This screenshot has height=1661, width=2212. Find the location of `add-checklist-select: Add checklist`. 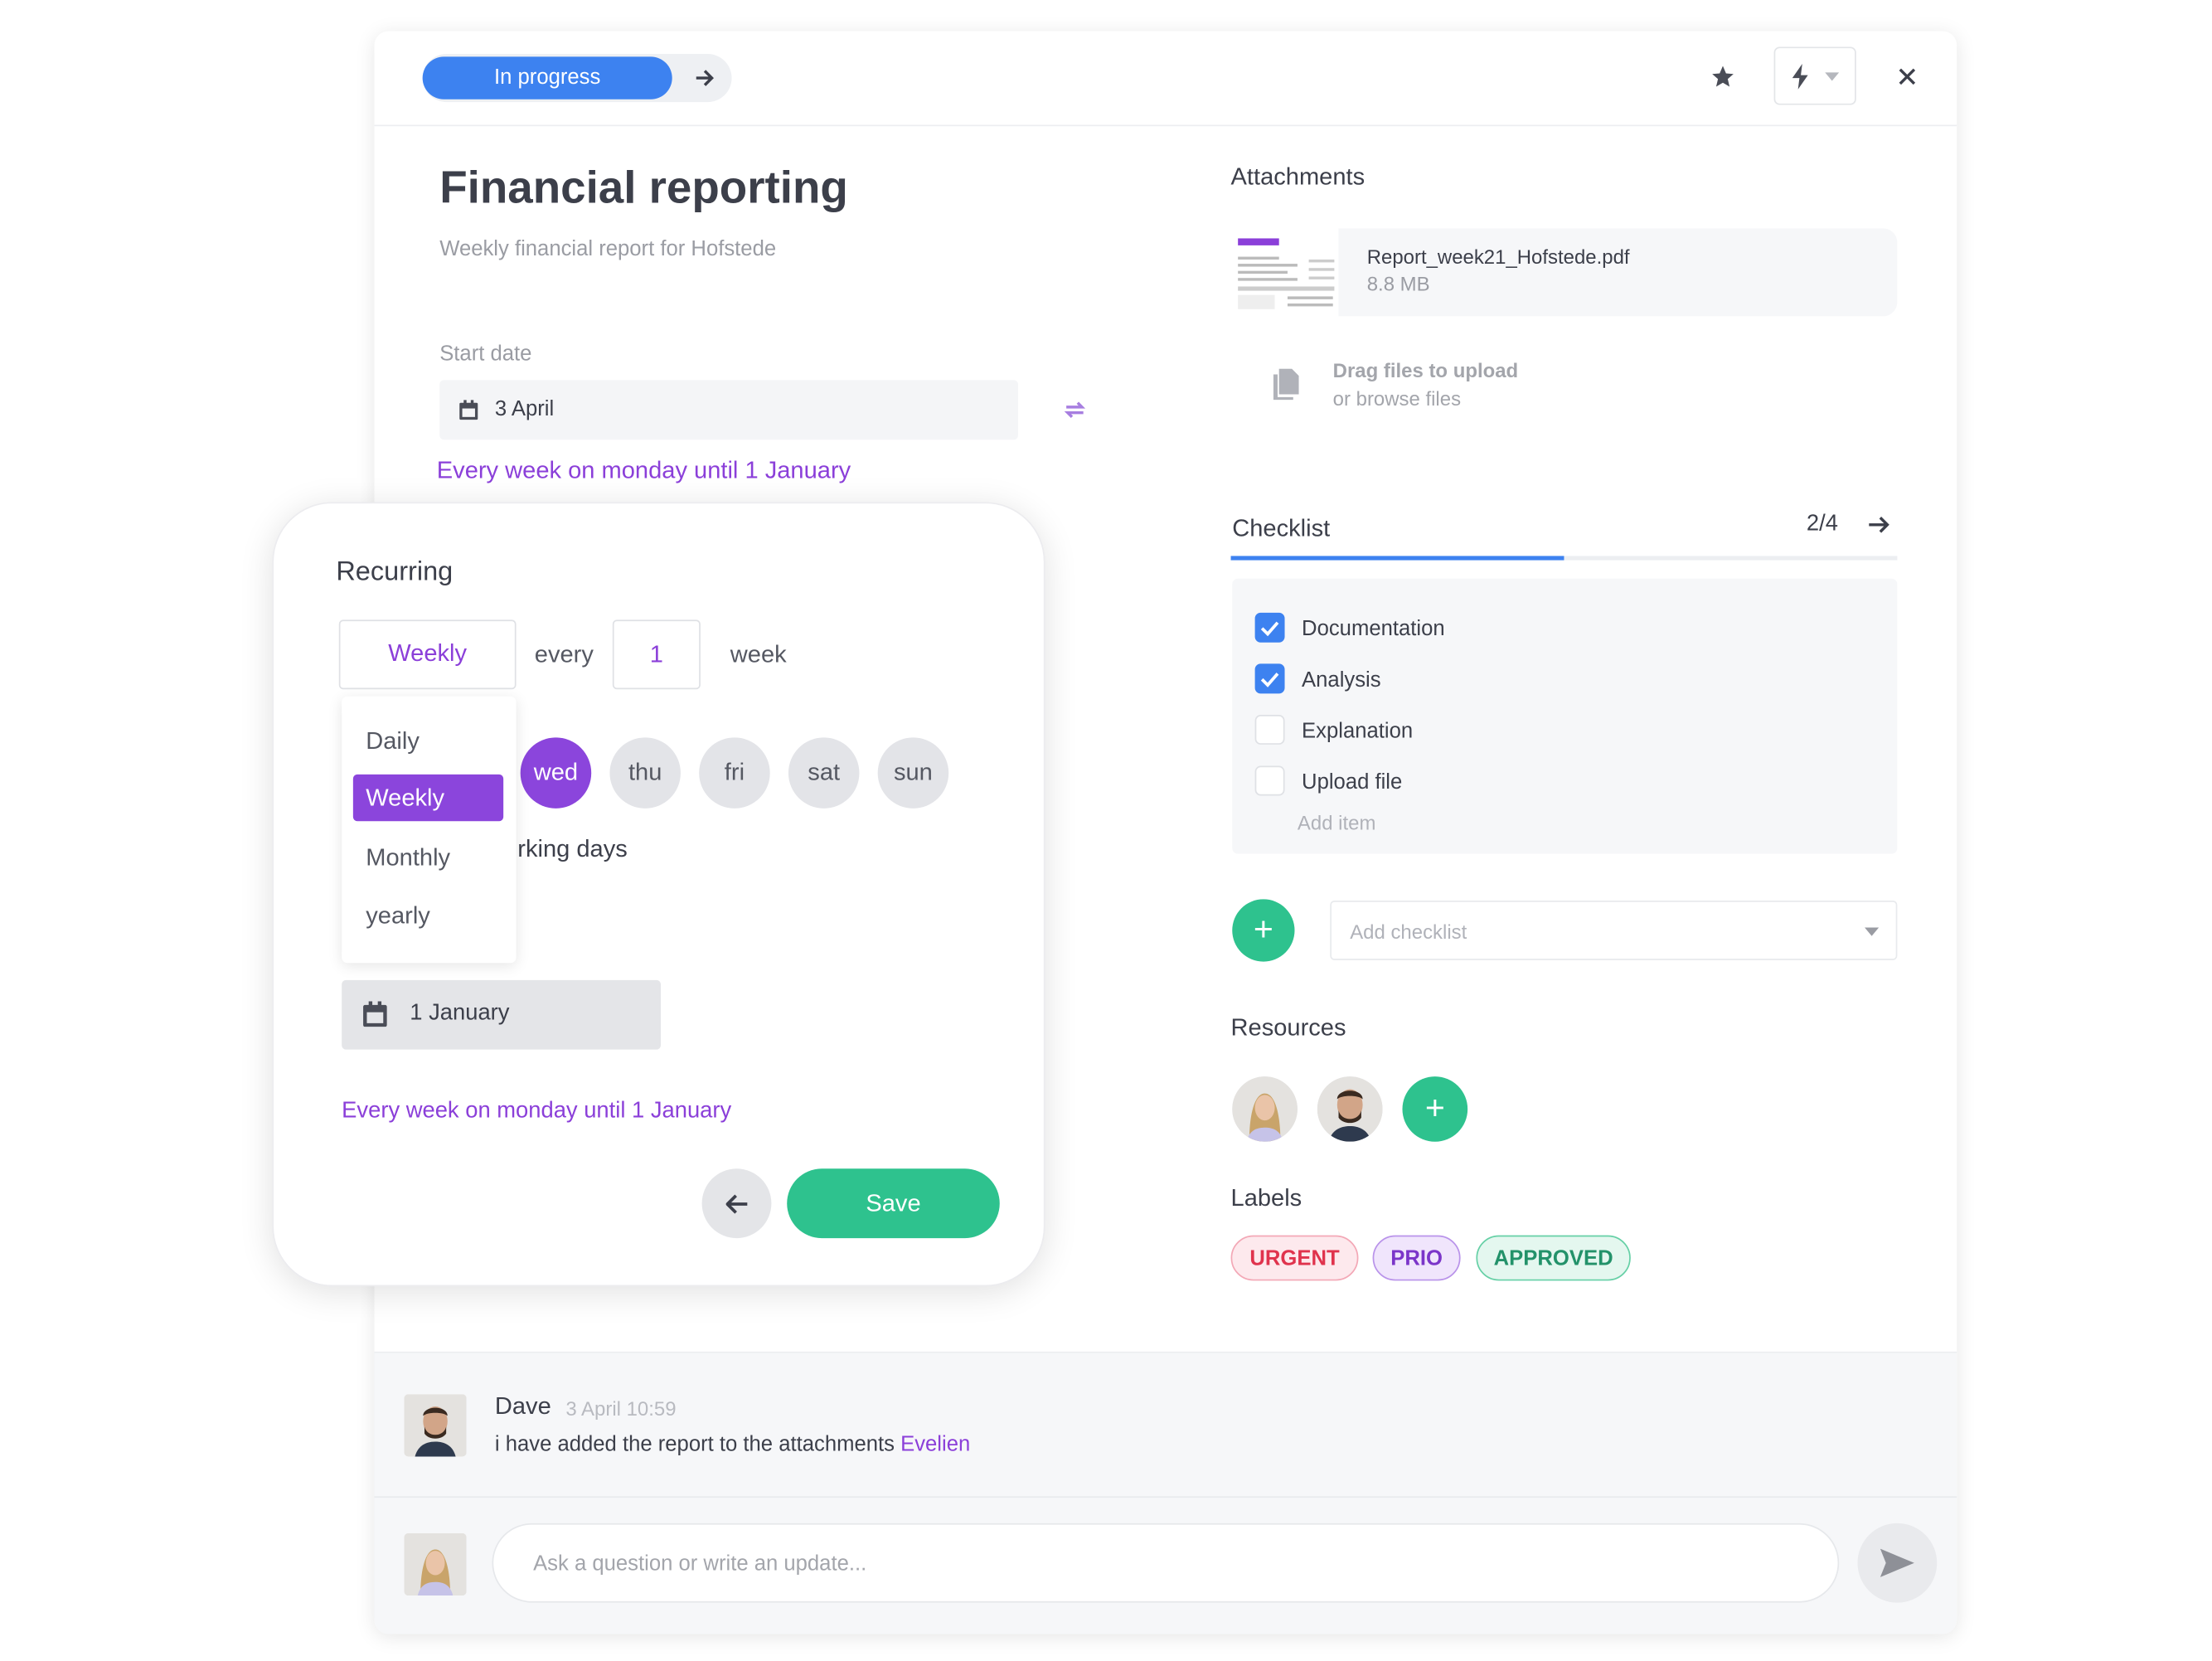

add-checklist-select: Add checklist is located at coordinates (1614, 930).